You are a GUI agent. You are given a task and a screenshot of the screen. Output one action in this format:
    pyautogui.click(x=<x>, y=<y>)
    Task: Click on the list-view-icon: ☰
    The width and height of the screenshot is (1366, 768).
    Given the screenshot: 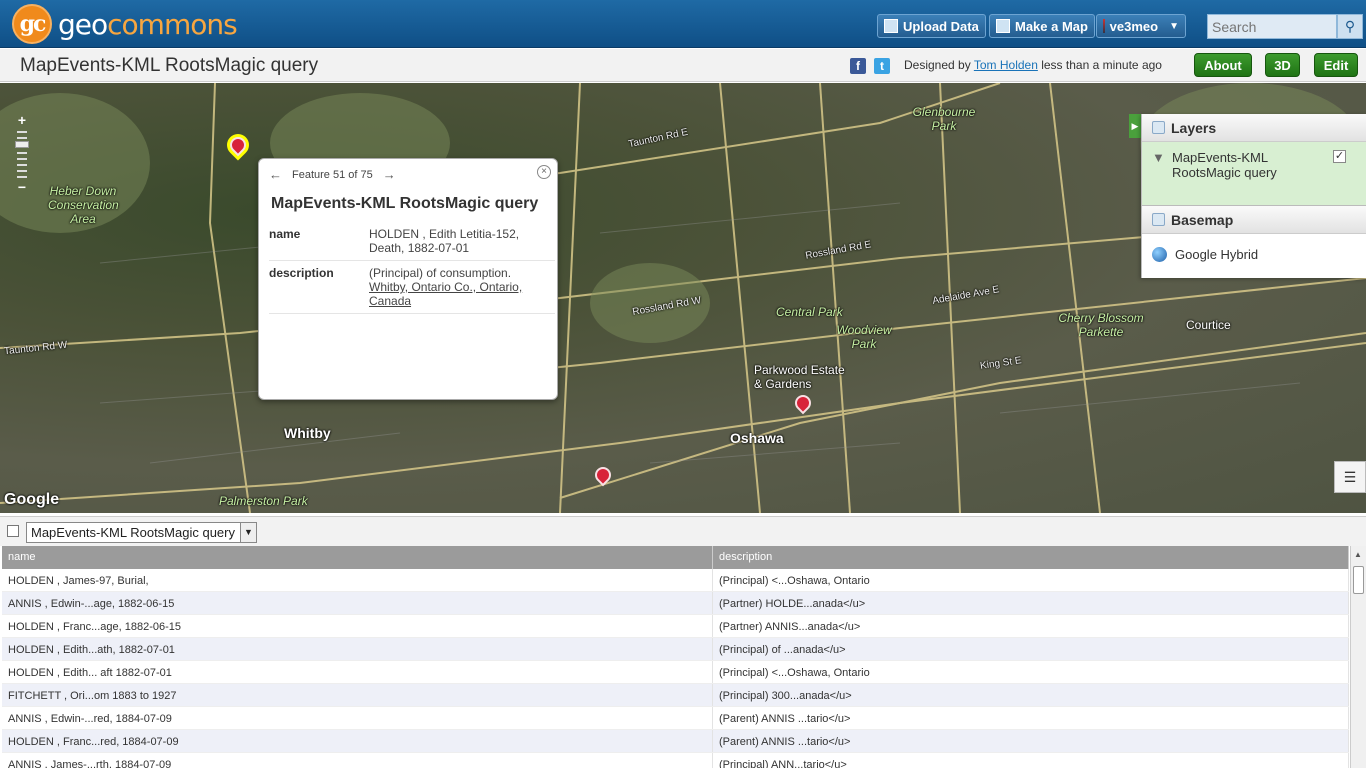 What is the action you would take?
    pyautogui.click(x=1350, y=477)
    